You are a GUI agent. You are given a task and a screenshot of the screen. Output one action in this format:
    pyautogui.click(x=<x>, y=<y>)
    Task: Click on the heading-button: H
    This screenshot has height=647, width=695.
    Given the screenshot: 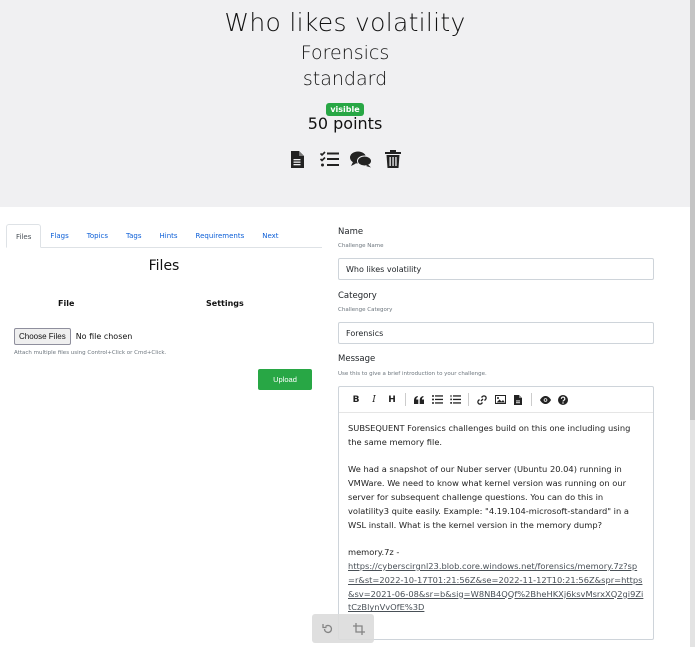 What is the action you would take?
    pyautogui.click(x=392, y=400)
    